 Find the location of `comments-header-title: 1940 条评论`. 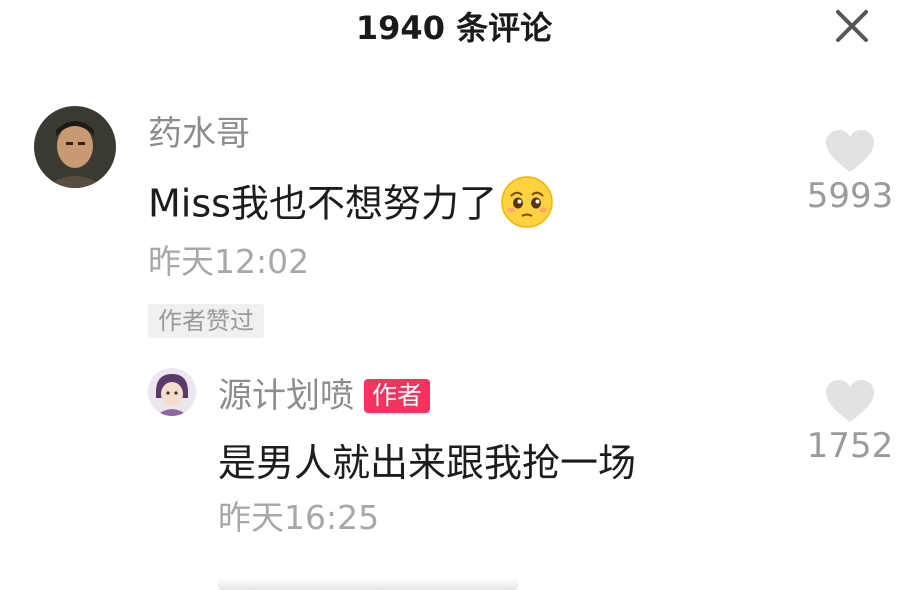

comments-header-title: 1940 条评论 is located at coordinates (454, 28).